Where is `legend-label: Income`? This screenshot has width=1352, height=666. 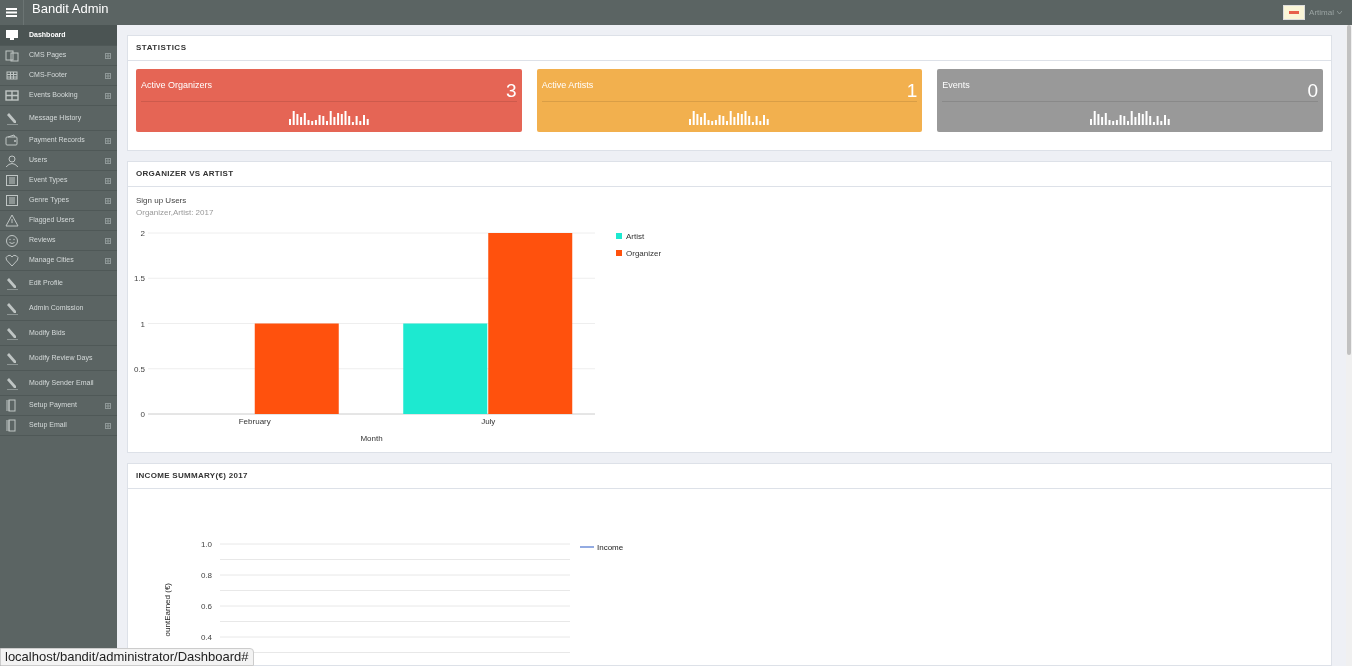 legend-label: Income is located at coordinates (610, 547).